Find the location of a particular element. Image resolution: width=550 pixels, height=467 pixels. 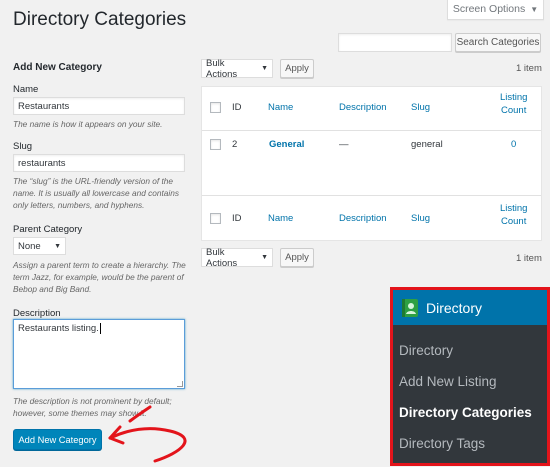

bulk-actions-select-bottom: Bulk Actions ▼ is located at coordinates (237, 257).